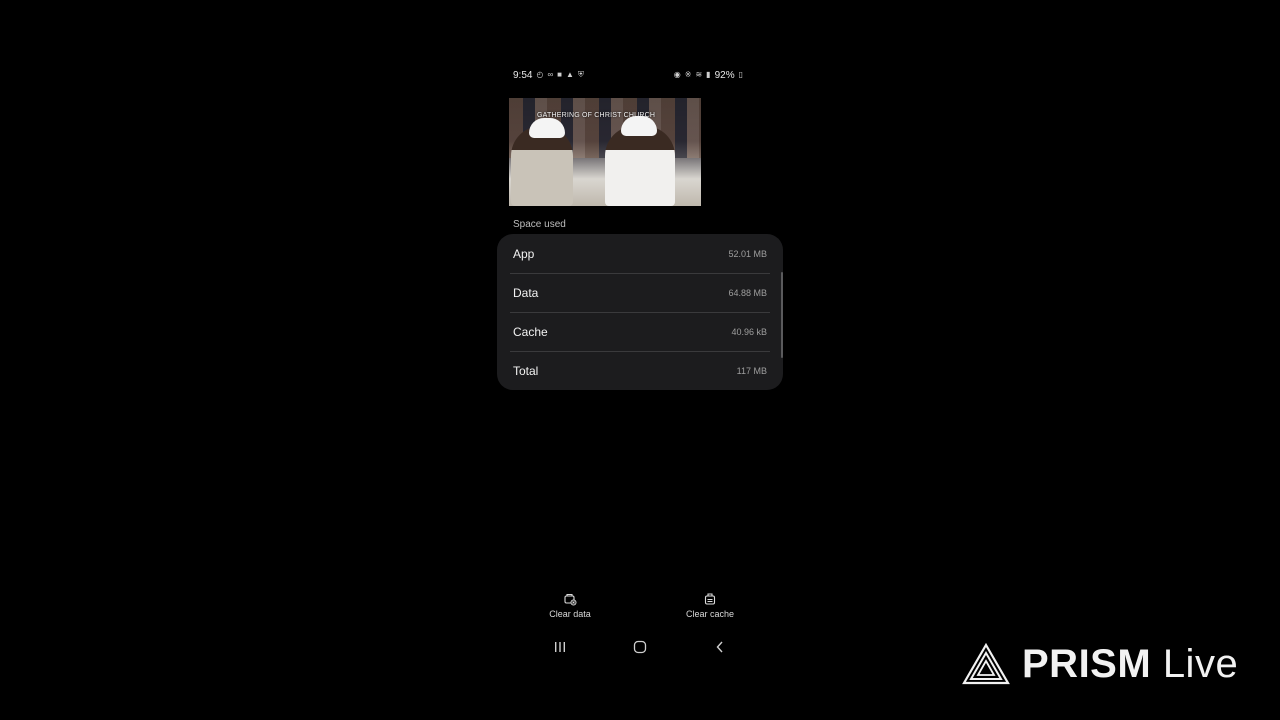  What do you see at coordinates (526, 370) in the screenshot?
I see `storage-row-label: Total` at bounding box center [526, 370].